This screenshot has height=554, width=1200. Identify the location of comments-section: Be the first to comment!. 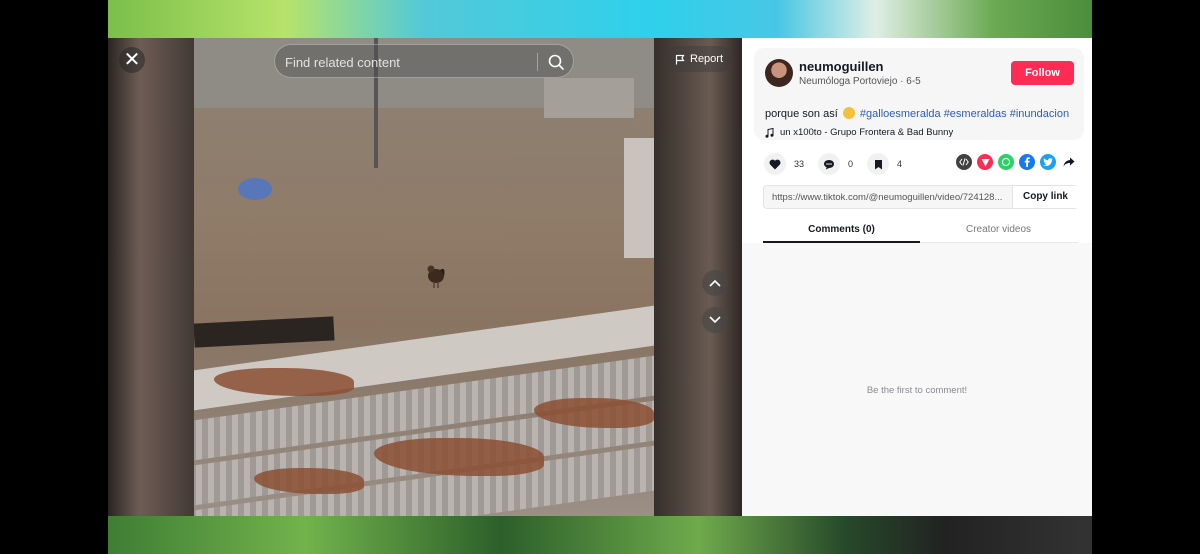
(917, 379).